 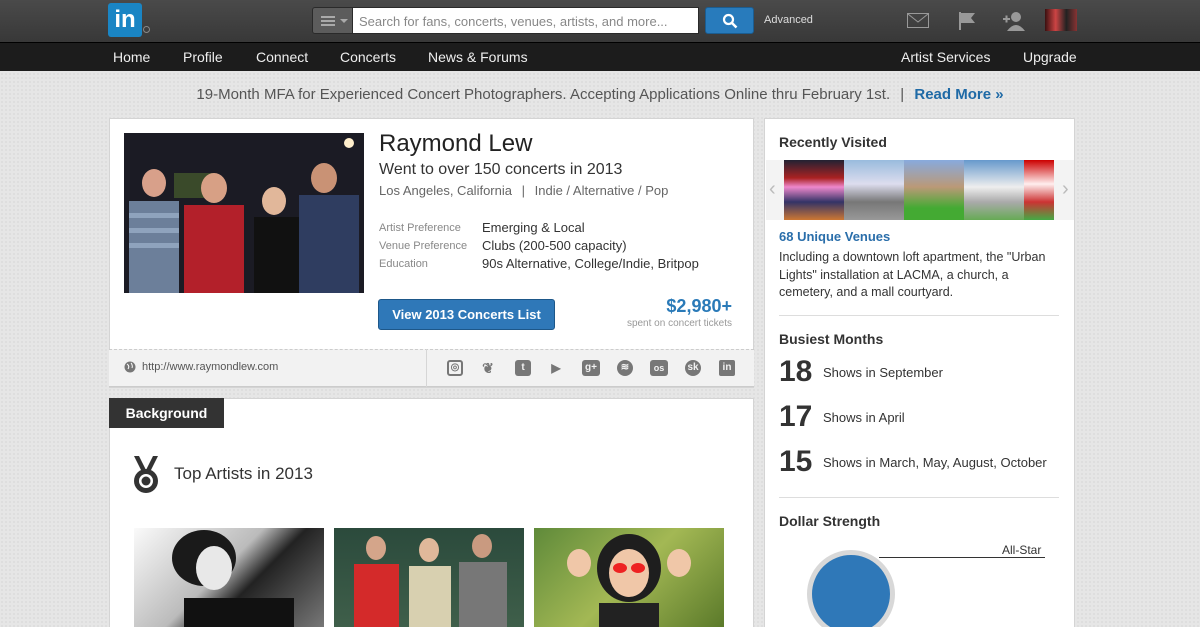 What do you see at coordinates (945, 57) in the screenshot?
I see `nav-artist-services: Artist Services` at bounding box center [945, 57].